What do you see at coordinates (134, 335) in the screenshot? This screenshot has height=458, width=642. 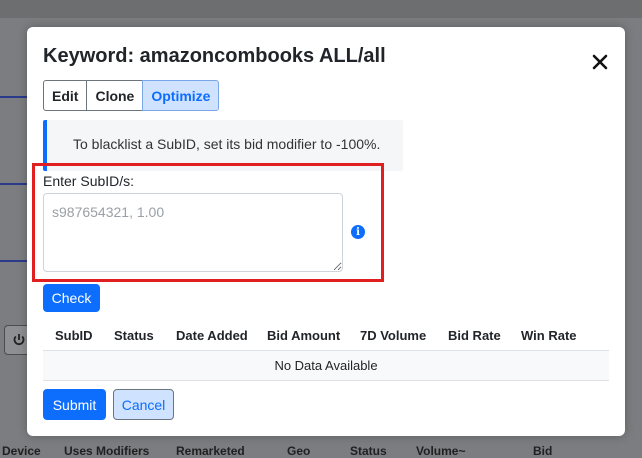 I see `column-header-status: Status` at bounding box center [134, 335].